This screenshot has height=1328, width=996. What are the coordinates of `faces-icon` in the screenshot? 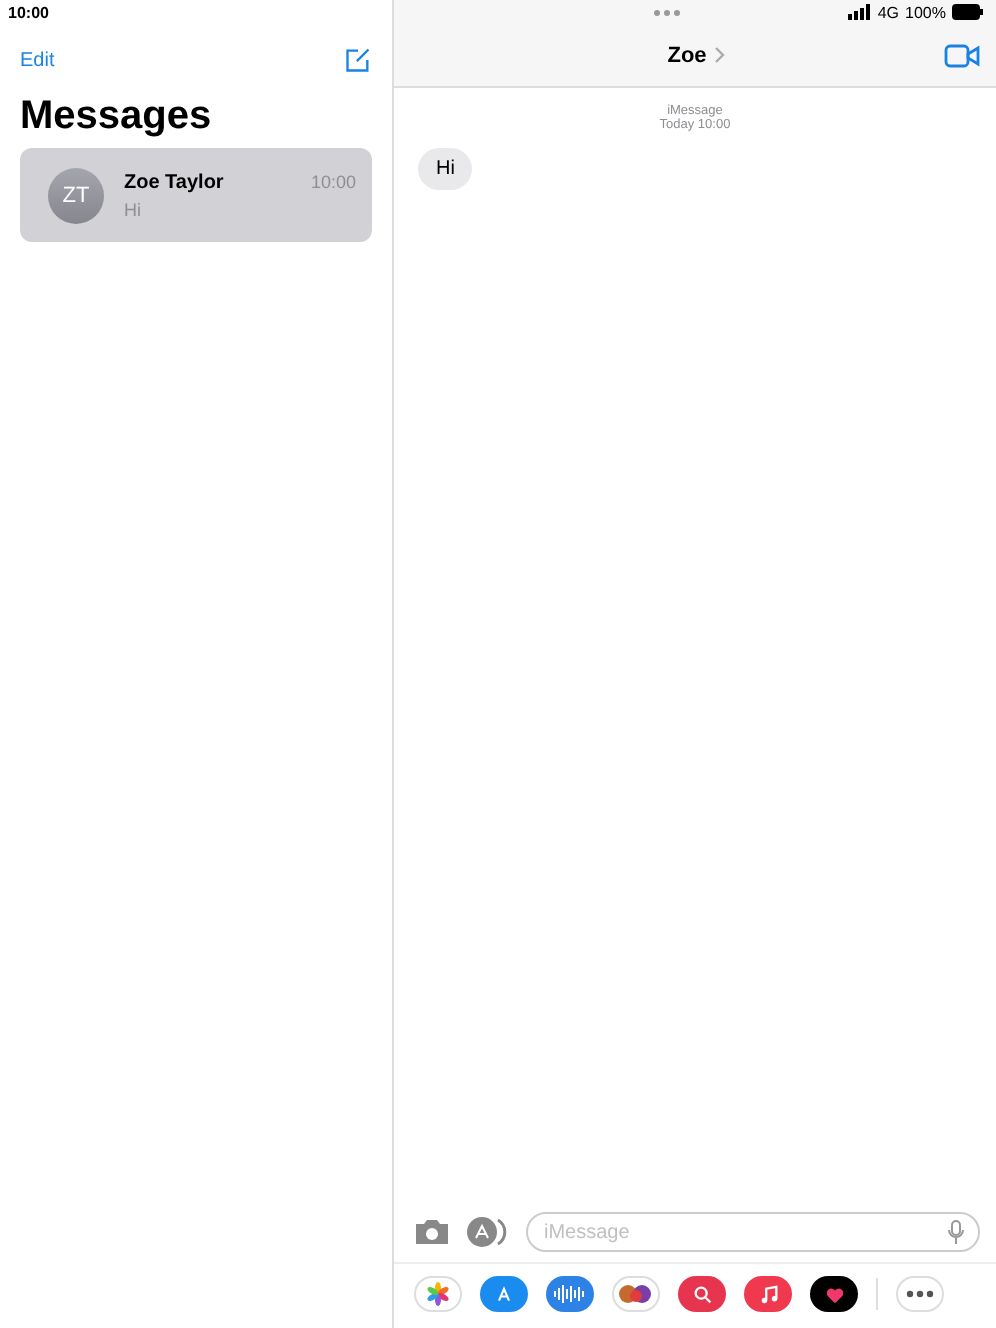 It's located at (636, 1294).